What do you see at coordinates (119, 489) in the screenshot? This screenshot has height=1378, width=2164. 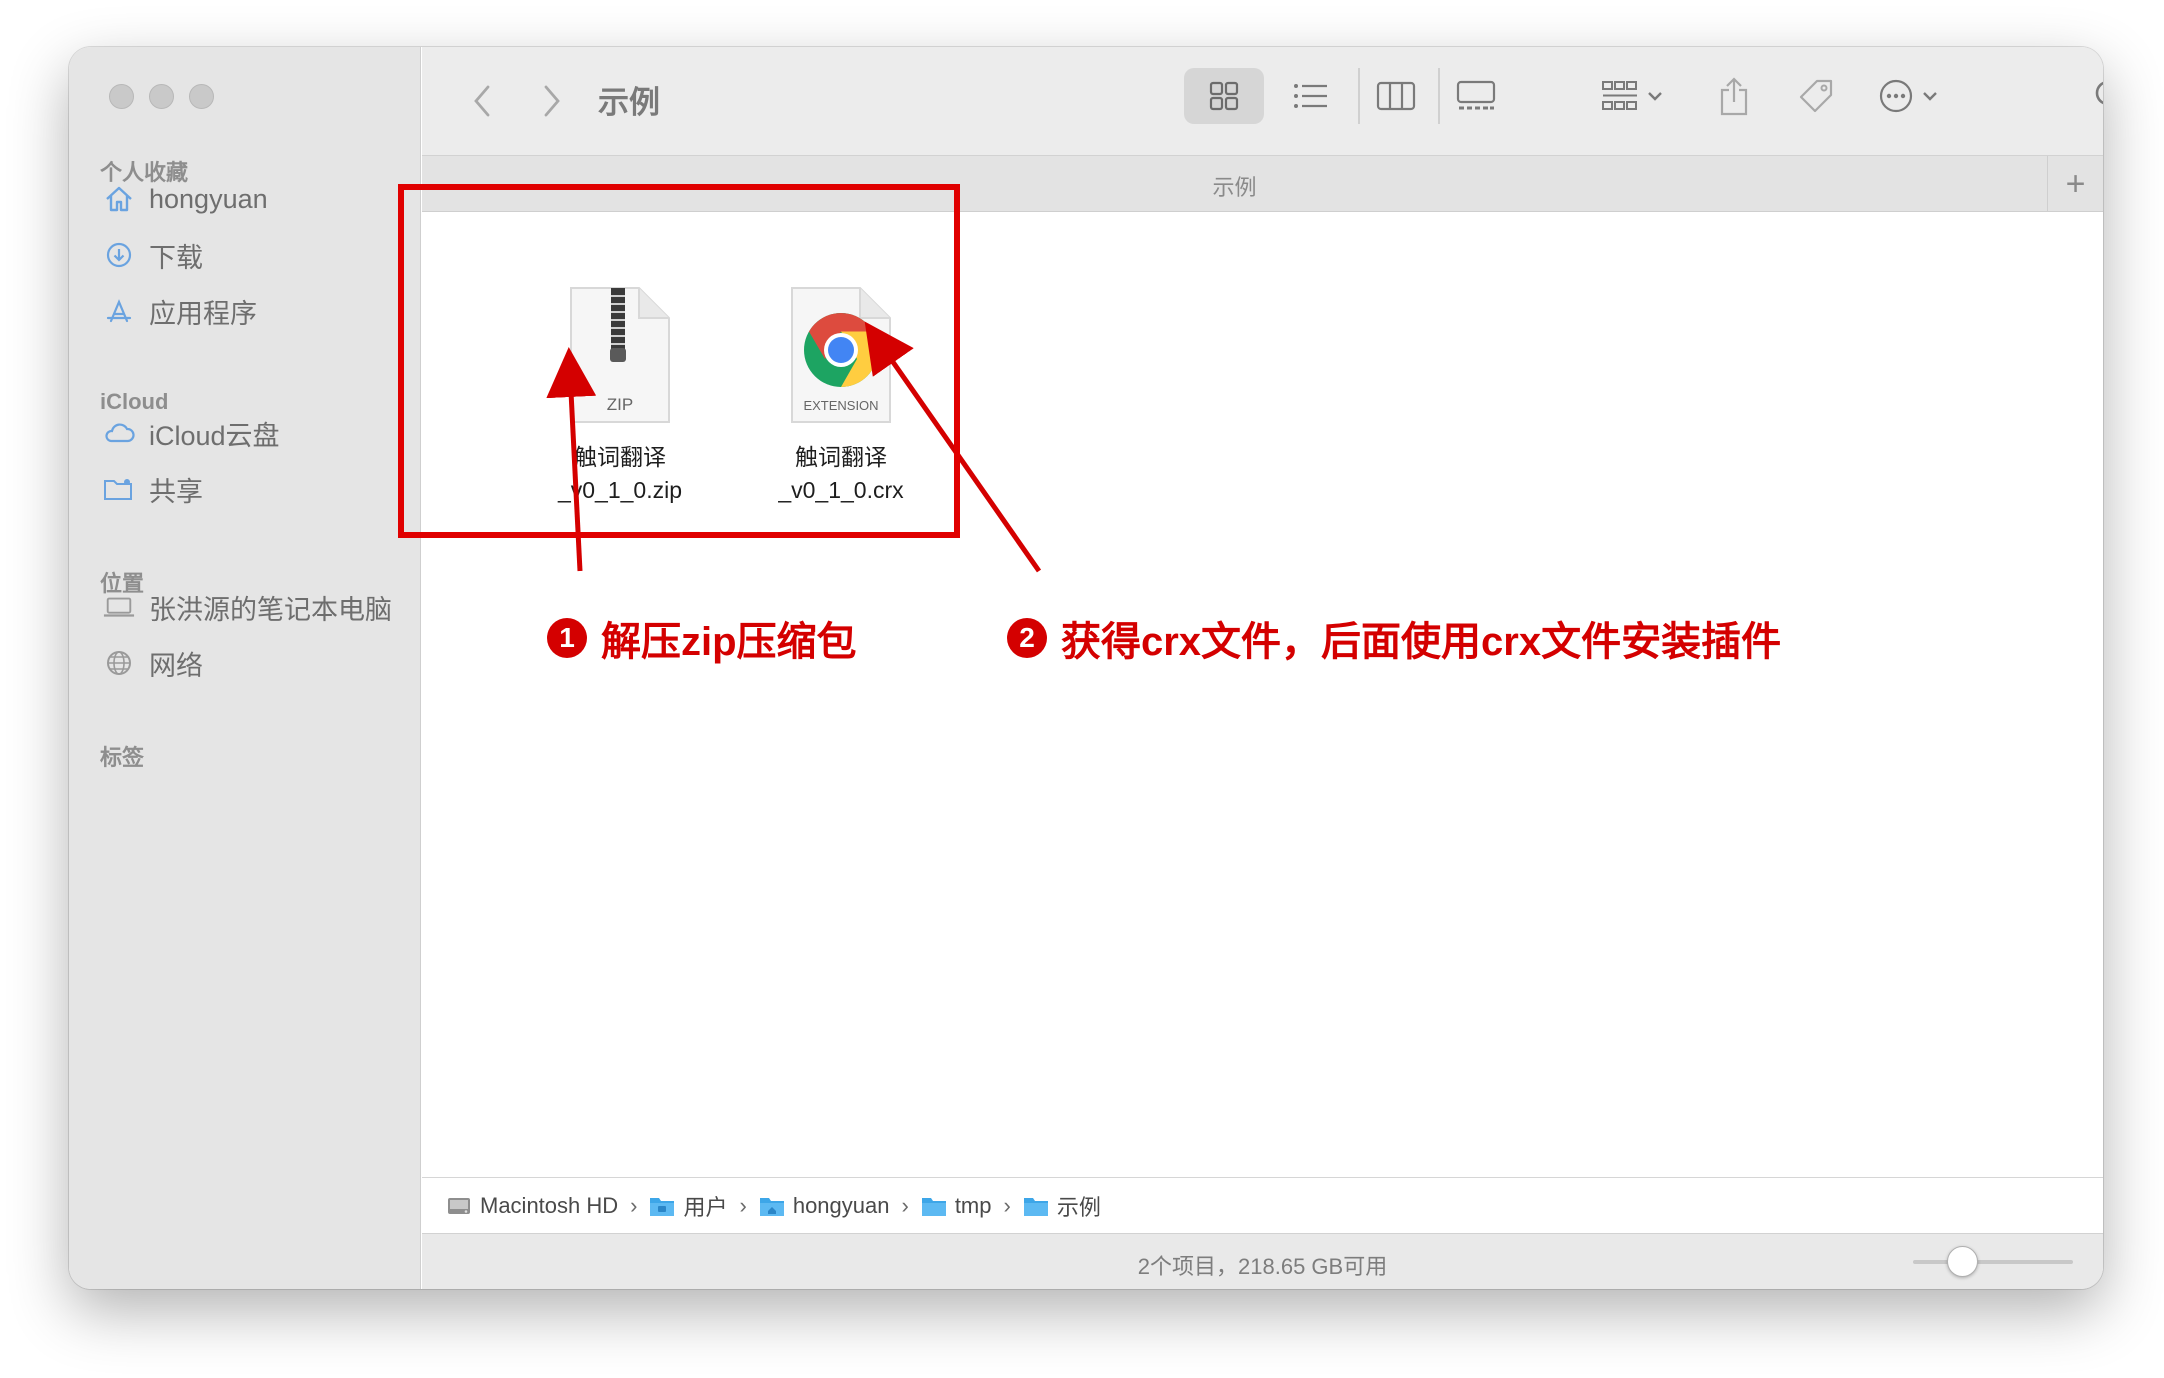 I see `shared-folder-icon` at bounding box center [119, 489].